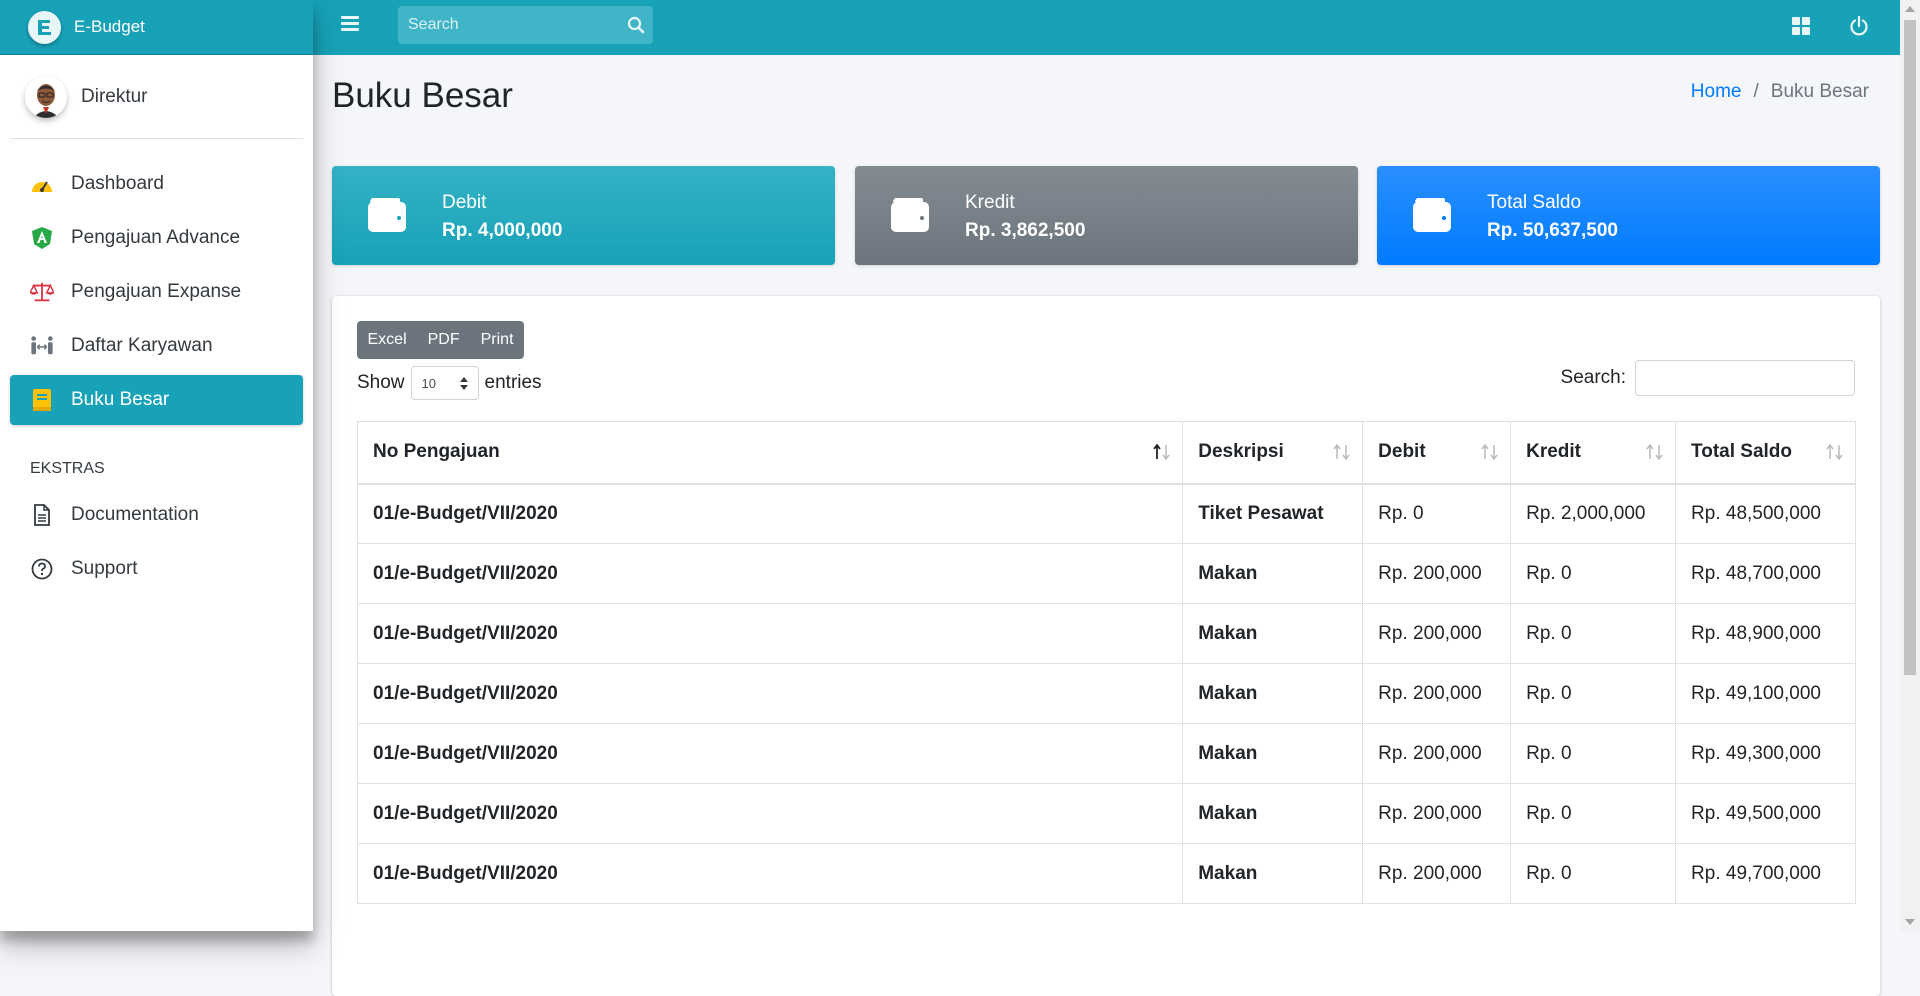 This screenshot has width=1920, height=996. Describe the element at coordinates (1552, 230) in the screenshot. I see `total-saldo-value: Rp. 50,637,500` at that location.